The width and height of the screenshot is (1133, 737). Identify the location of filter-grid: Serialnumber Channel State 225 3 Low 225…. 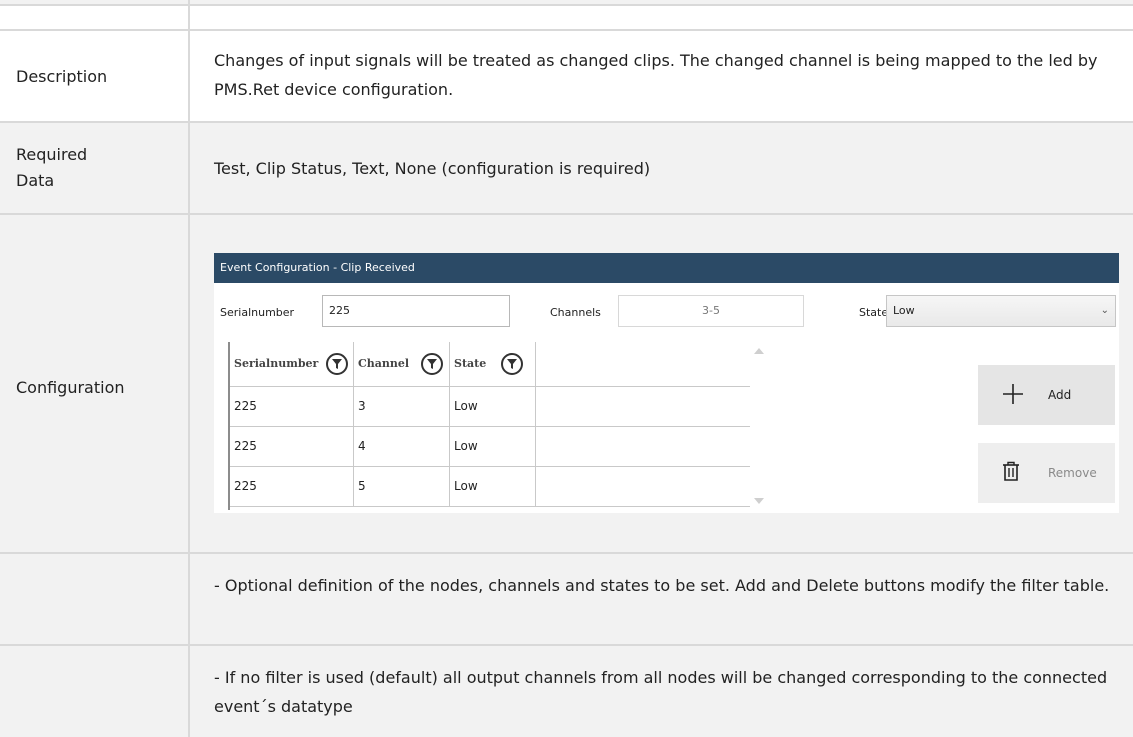
(496, 426).